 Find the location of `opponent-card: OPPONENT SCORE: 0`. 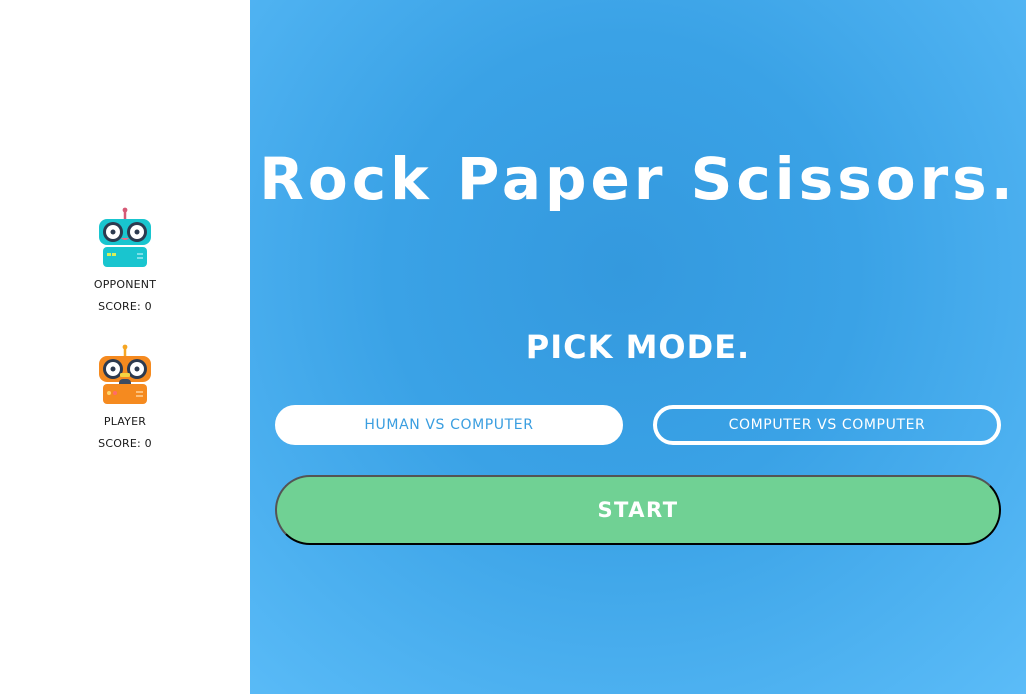

opponent-card: OPPONENT SCORE: 0 is located at coordinates (125, 260).